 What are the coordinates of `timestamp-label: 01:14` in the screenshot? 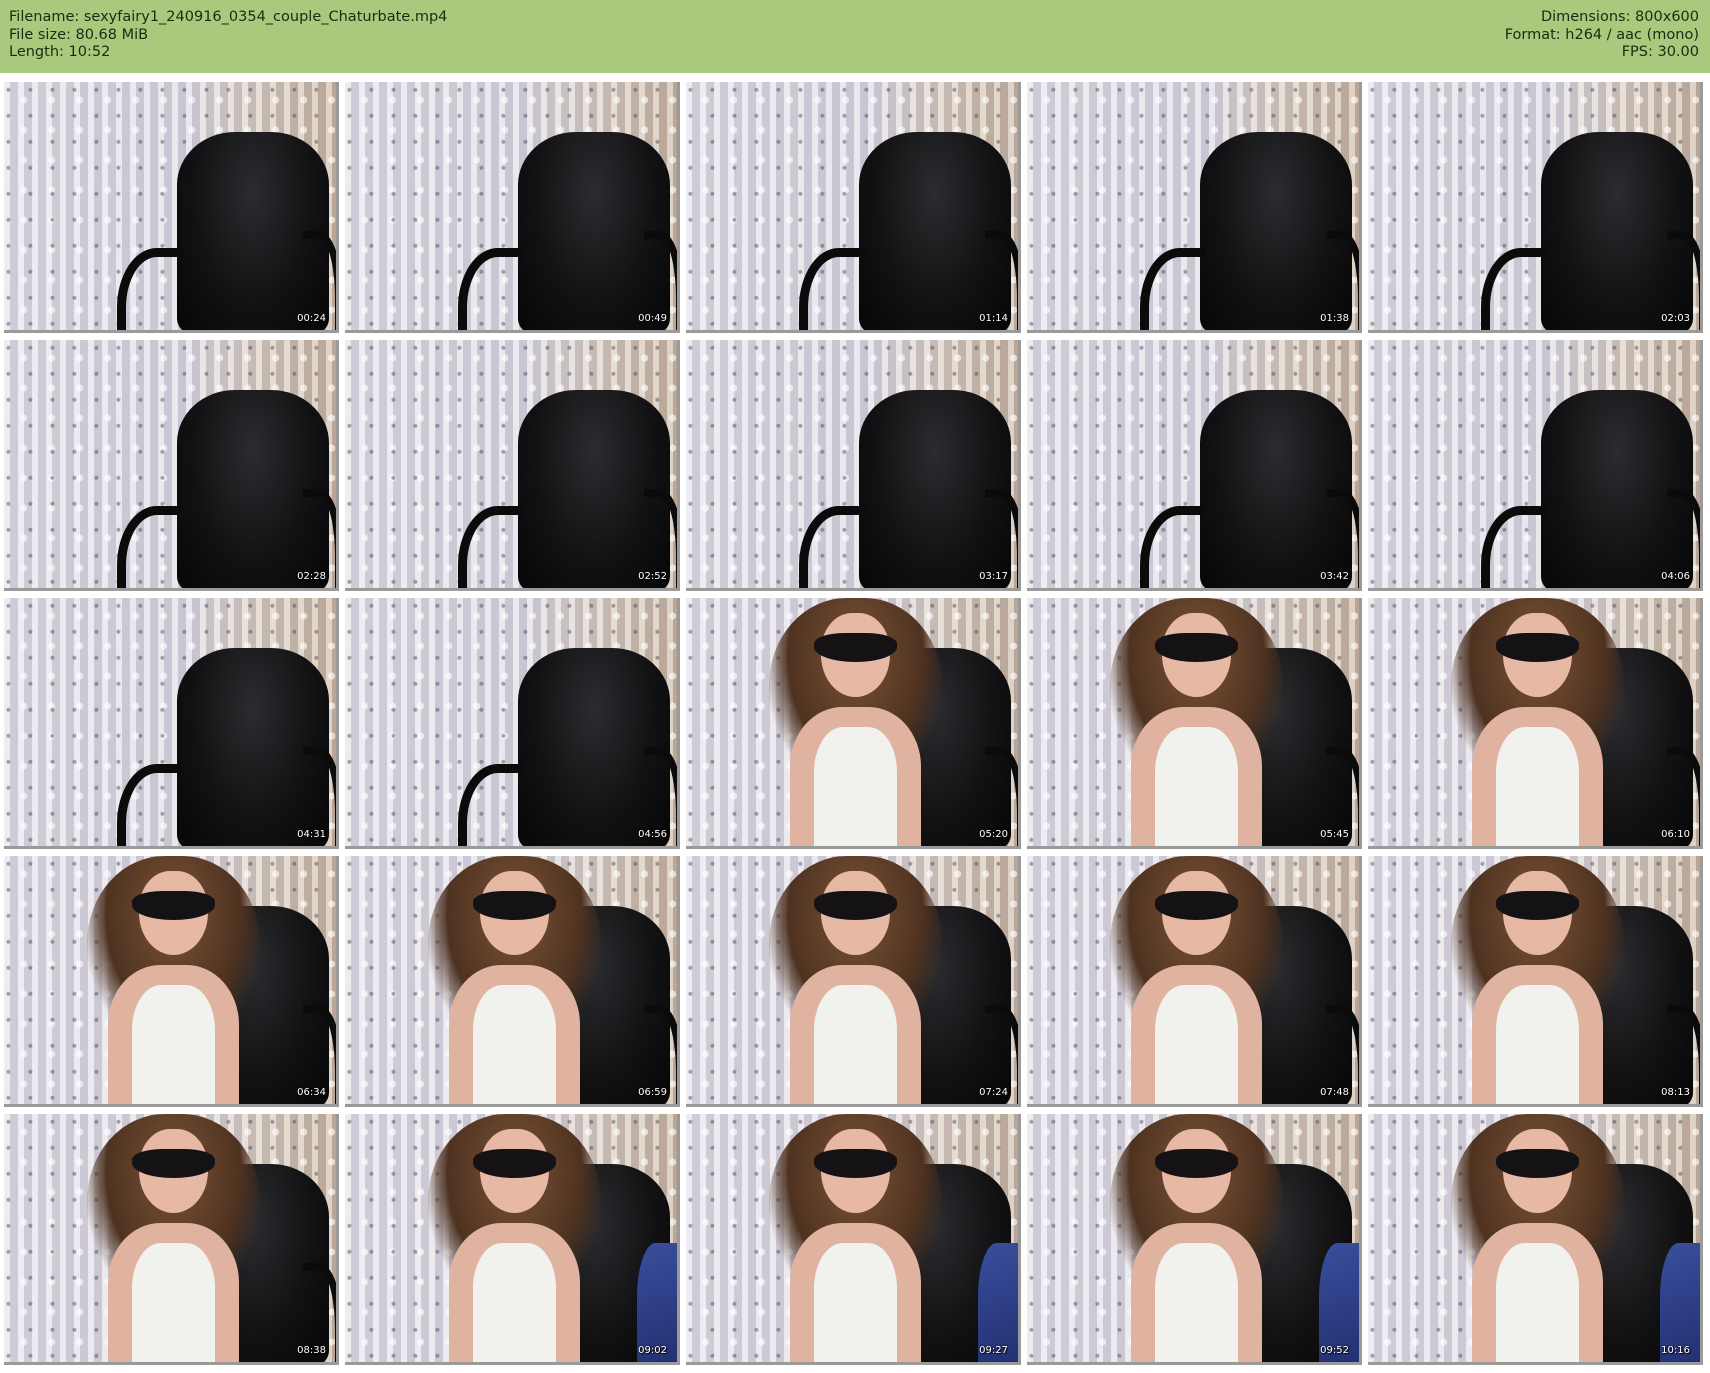 It's located at (993, 318).